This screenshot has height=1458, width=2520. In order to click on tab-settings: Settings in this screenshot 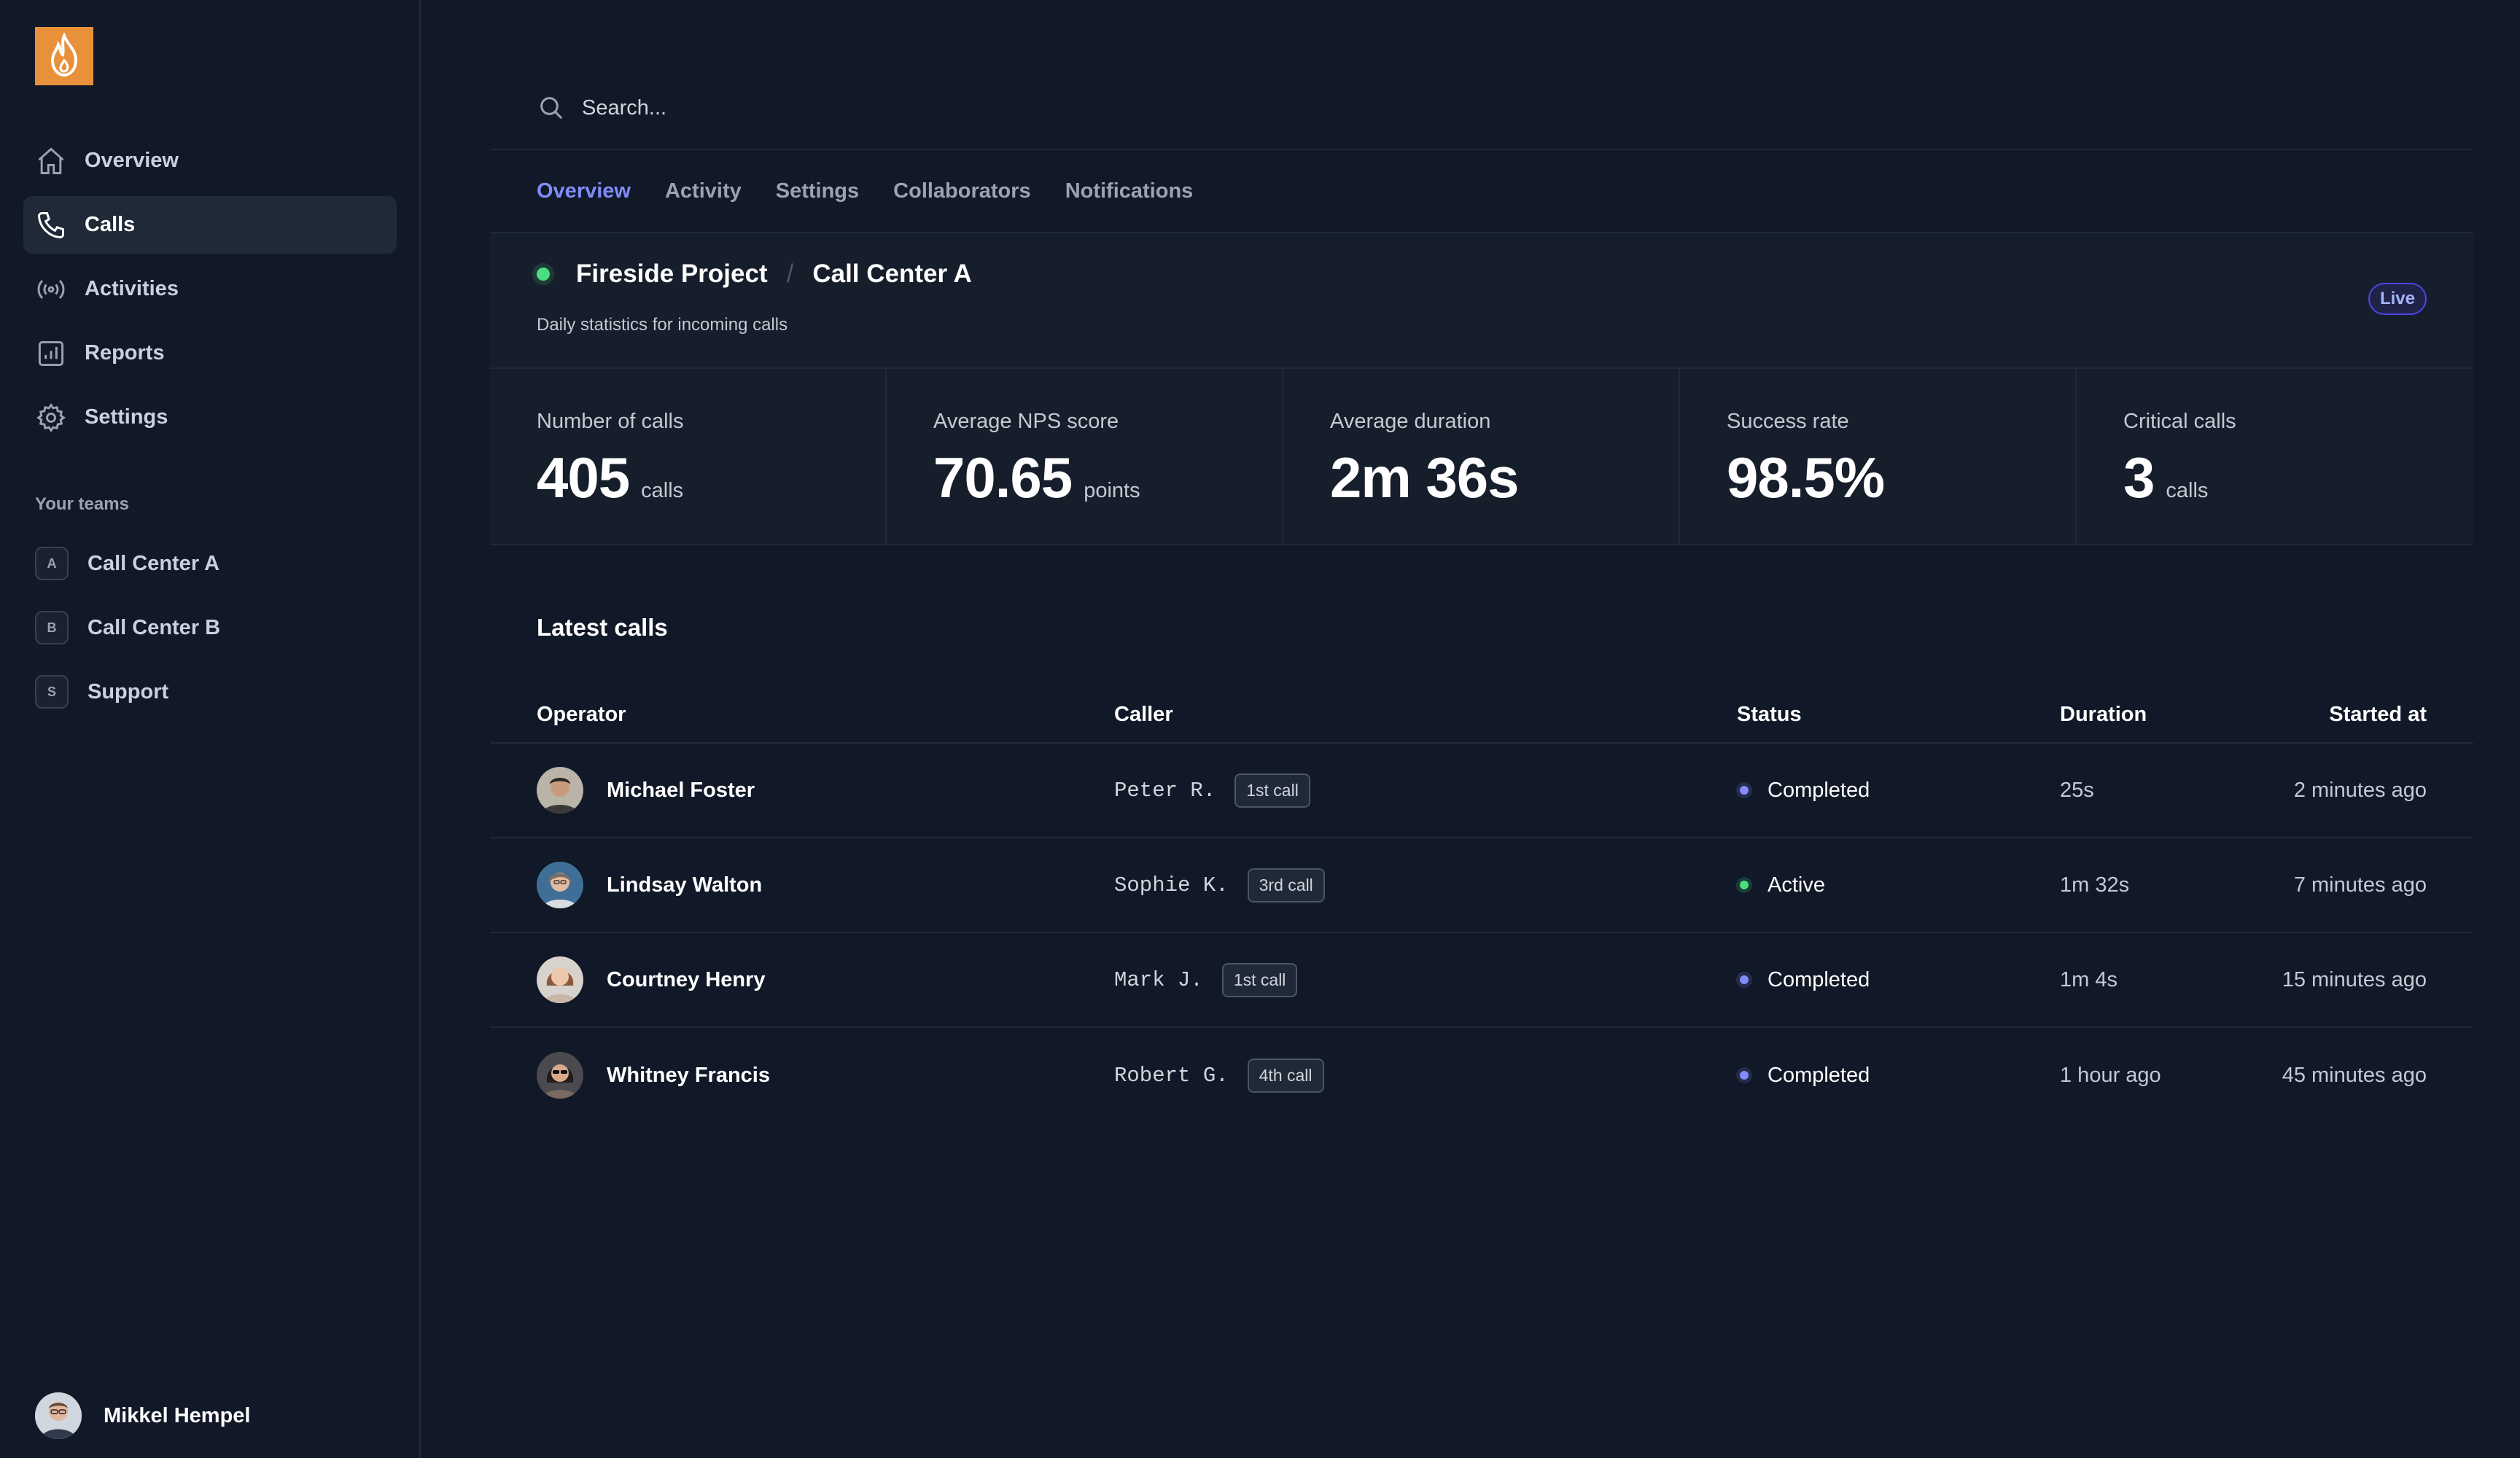, I will do `click(817, 191)`.